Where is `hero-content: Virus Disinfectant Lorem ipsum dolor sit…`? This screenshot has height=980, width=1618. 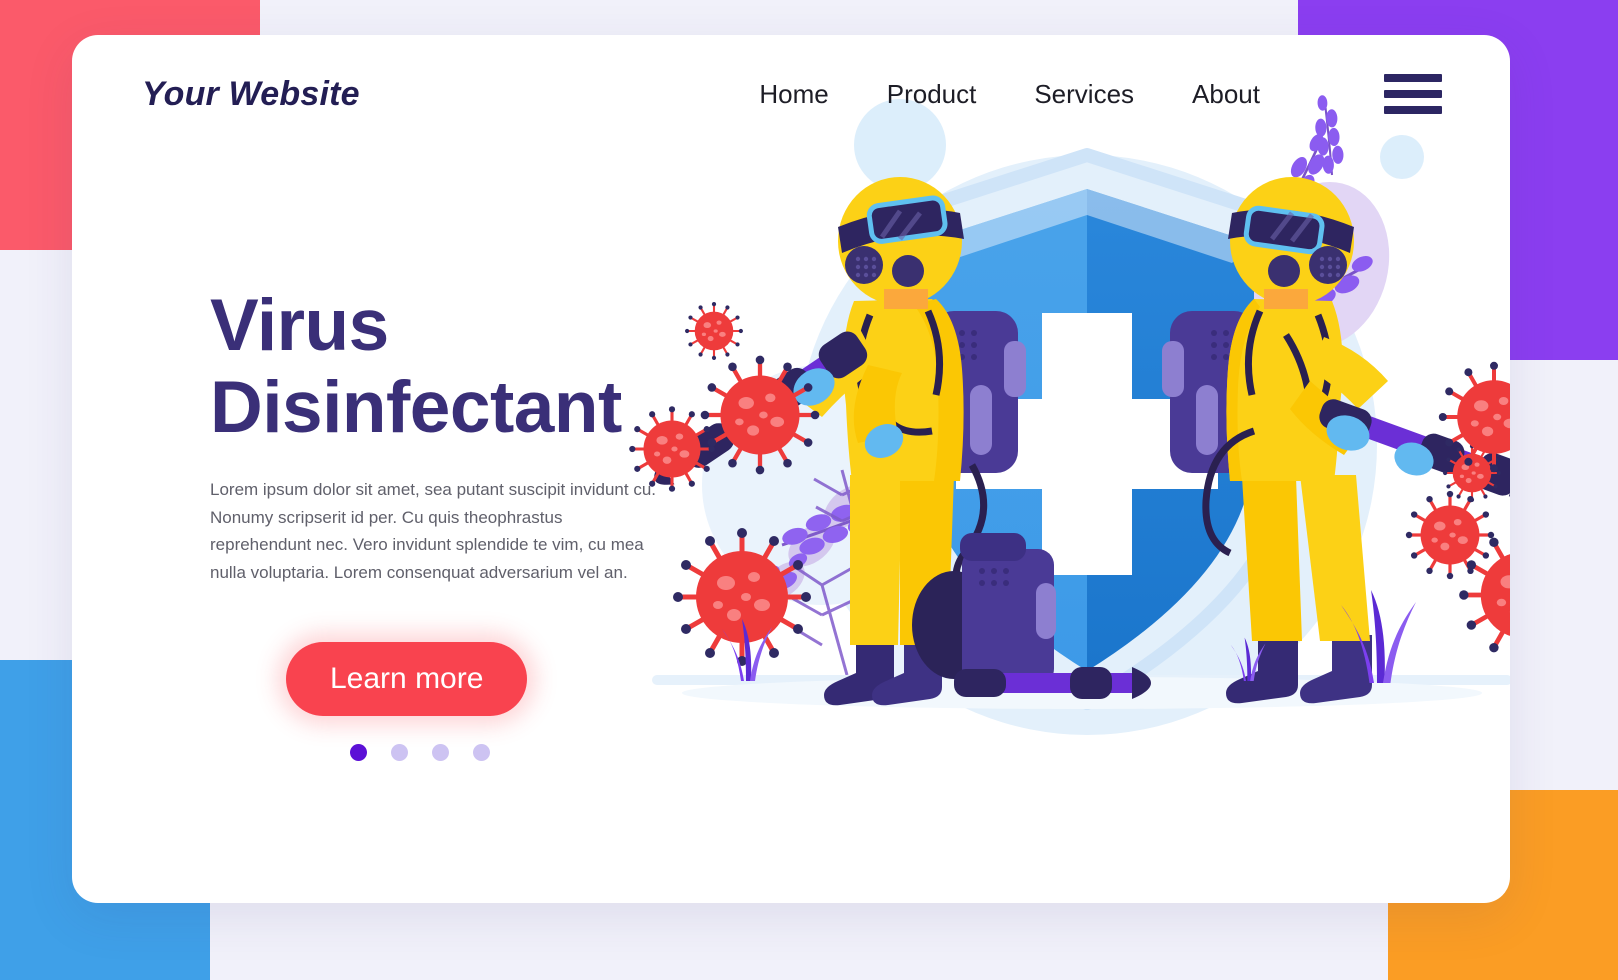 hero-content: Virus Disinfectant Lorem ipsum dolor sit… is located at coordinates (445, 523).